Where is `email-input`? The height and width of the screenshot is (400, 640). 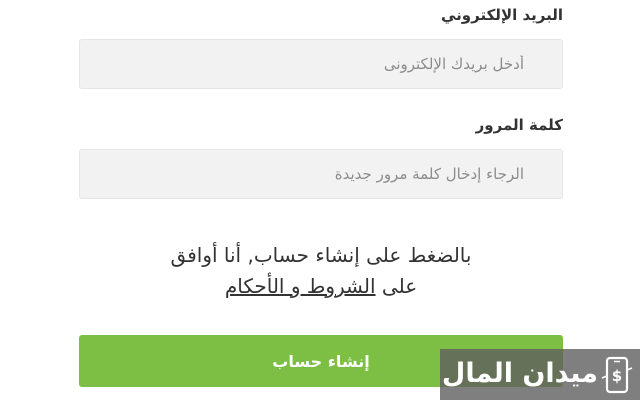 email-input is located at coordinates (321, 64).